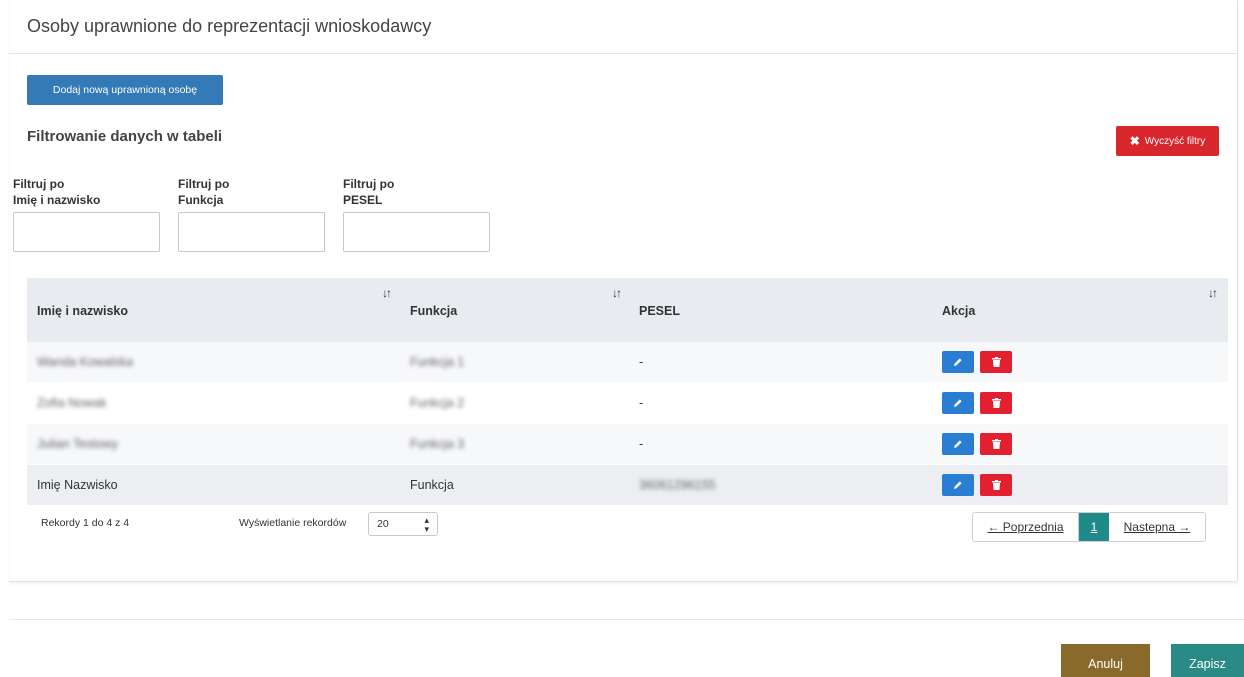  What do you see at coordinates (626, 619) in the screenshot?
I see `section-divider` at bounding box center [626, 619].